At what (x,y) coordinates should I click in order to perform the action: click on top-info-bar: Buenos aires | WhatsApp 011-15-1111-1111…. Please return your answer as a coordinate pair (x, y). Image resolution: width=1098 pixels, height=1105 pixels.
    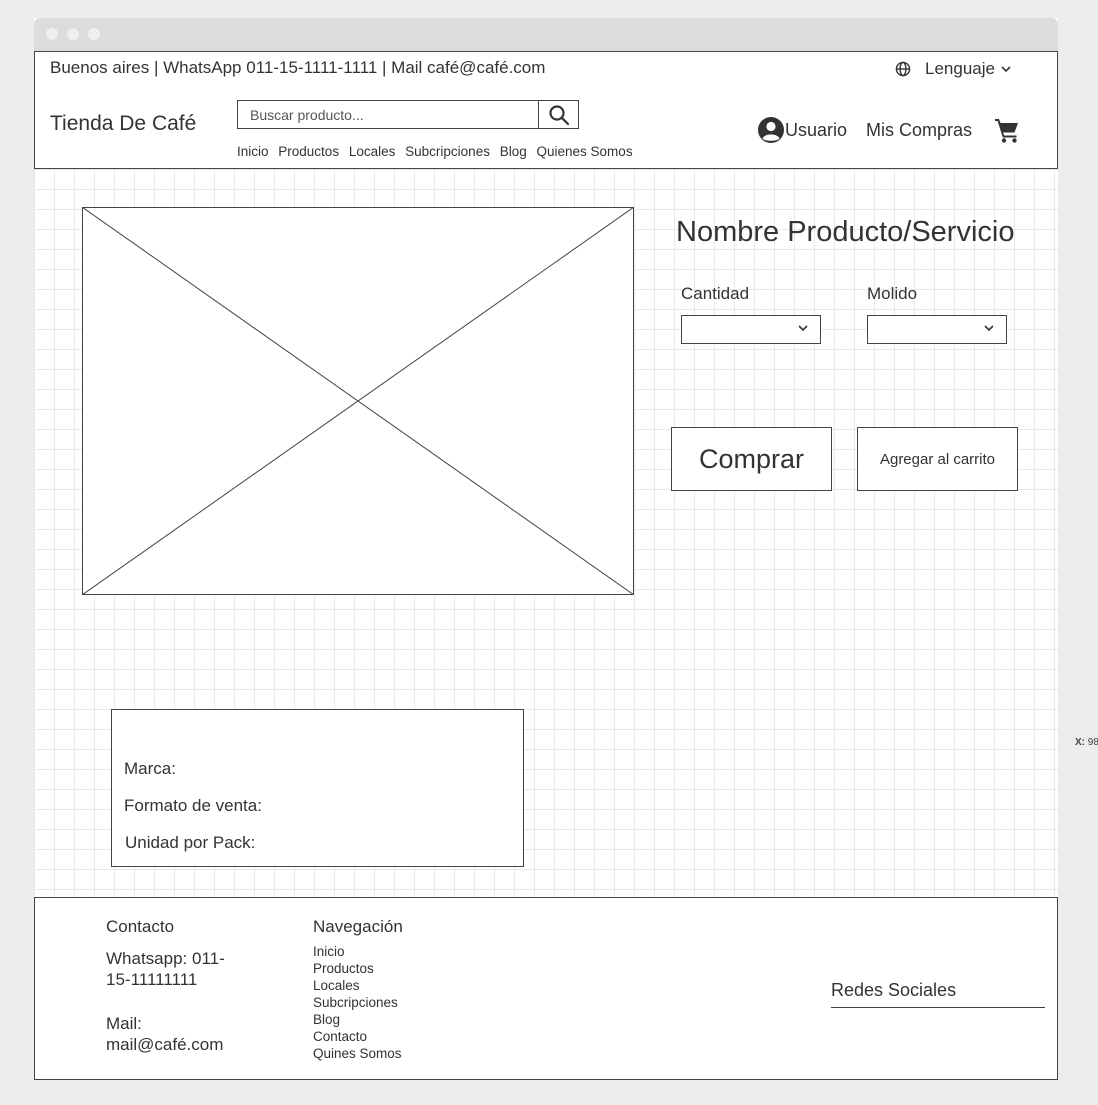
    Looking at the image, I should click on (546, 67).